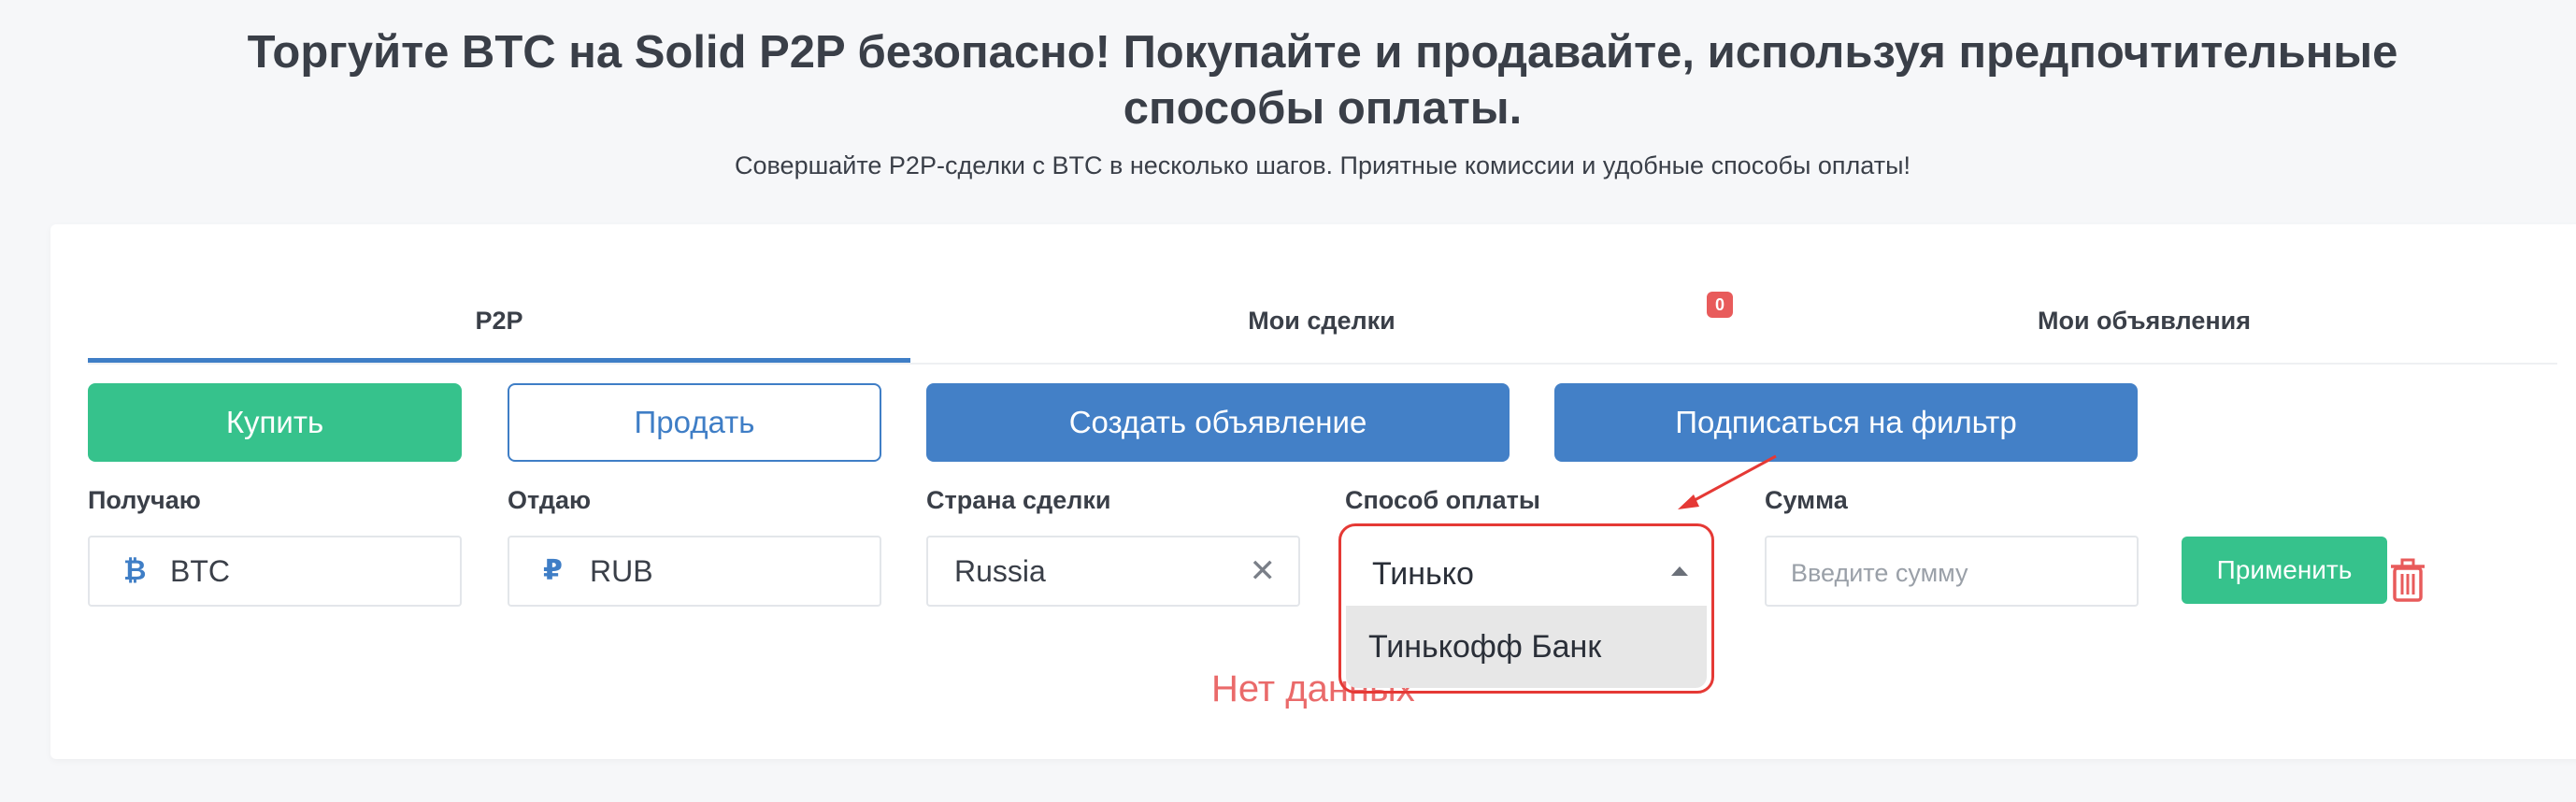 The height and width of the screenshot is (802, 2576). I want to click on tab-bar: P2P Мои сделки Мои объявления, so click(1322, 323).